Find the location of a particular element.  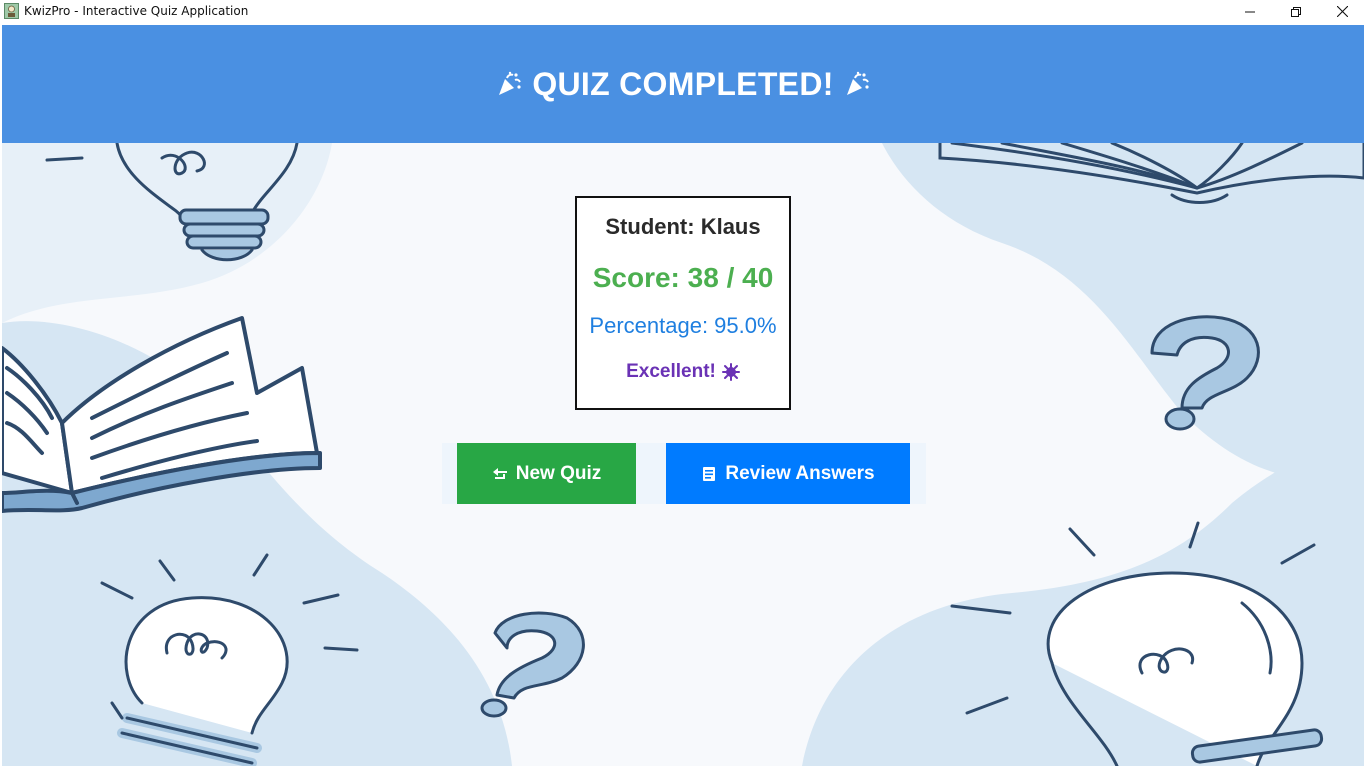

close-button is located at coordinates (1342, 11).